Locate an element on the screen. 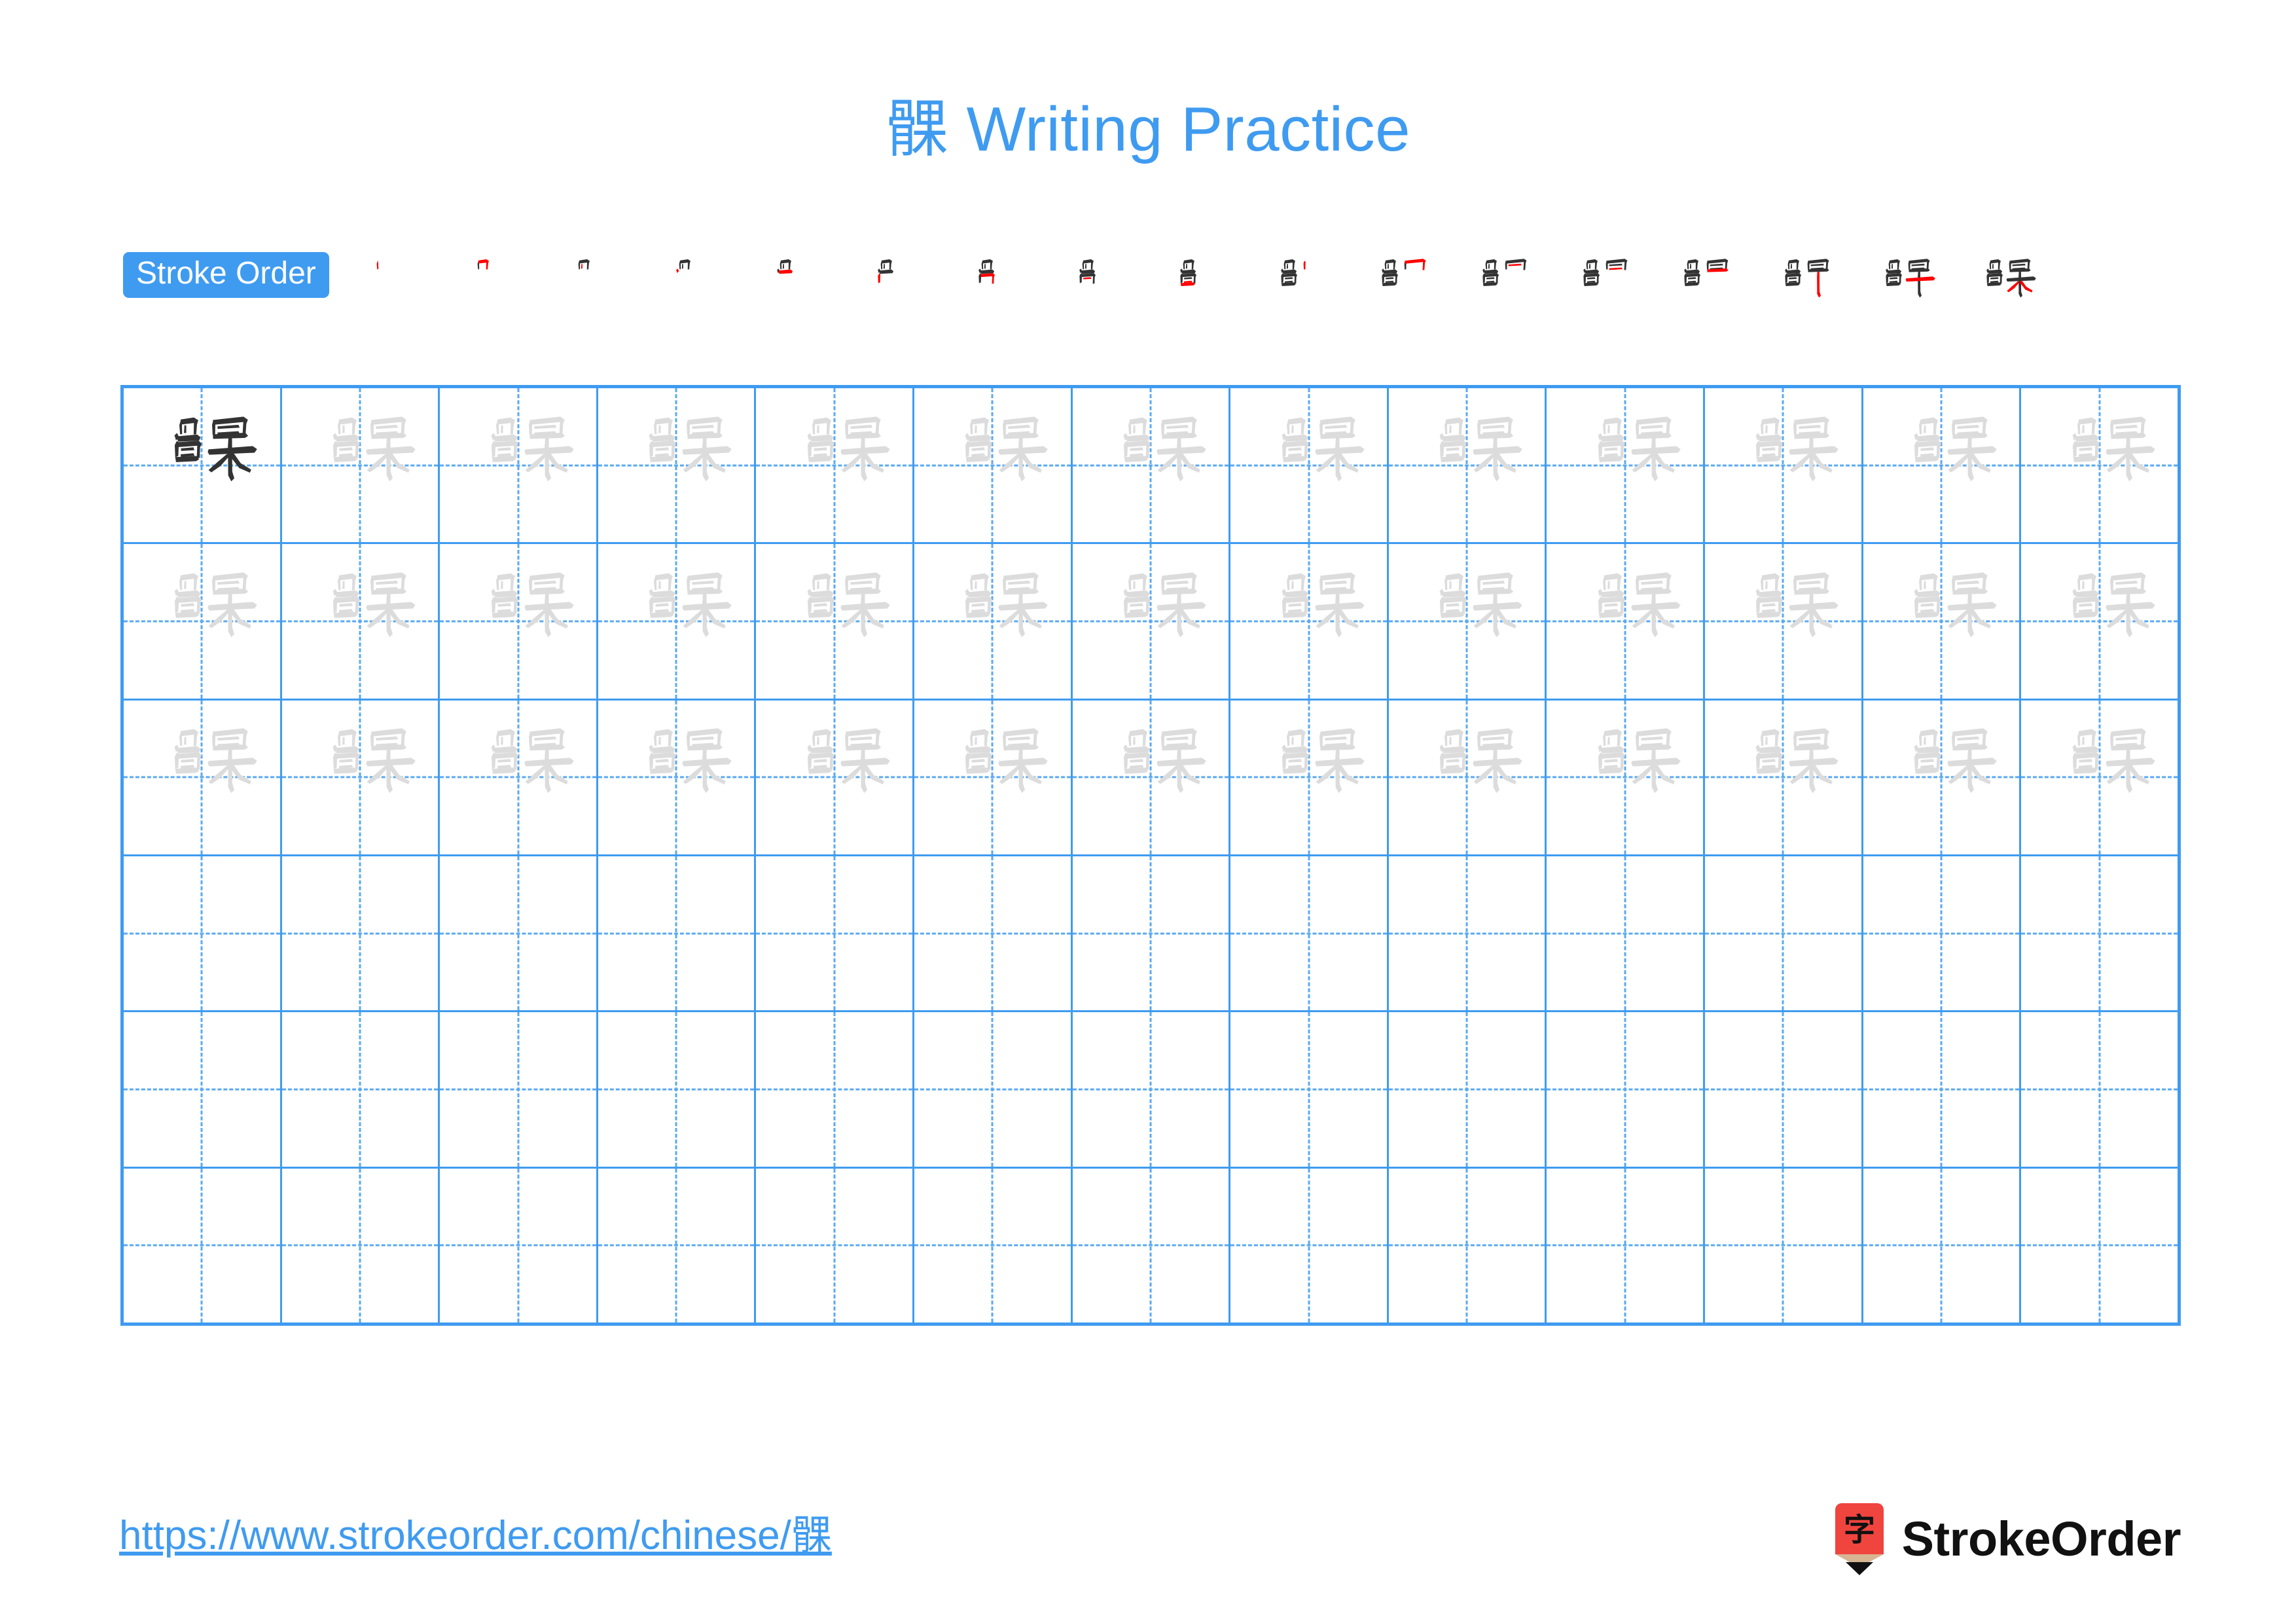  practice-cell-r1-c5 is located at coordinates (835, 465).